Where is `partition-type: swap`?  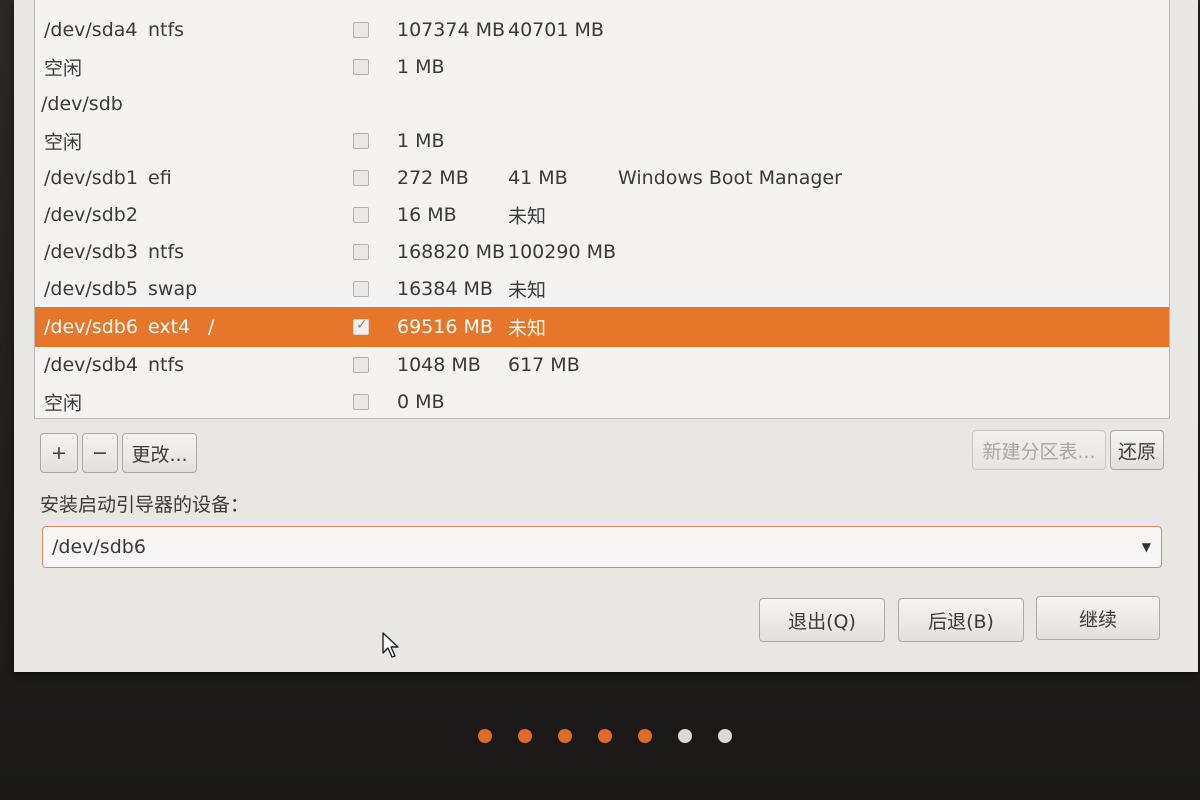 partition-type: swap is located at coordinates (173, 288).